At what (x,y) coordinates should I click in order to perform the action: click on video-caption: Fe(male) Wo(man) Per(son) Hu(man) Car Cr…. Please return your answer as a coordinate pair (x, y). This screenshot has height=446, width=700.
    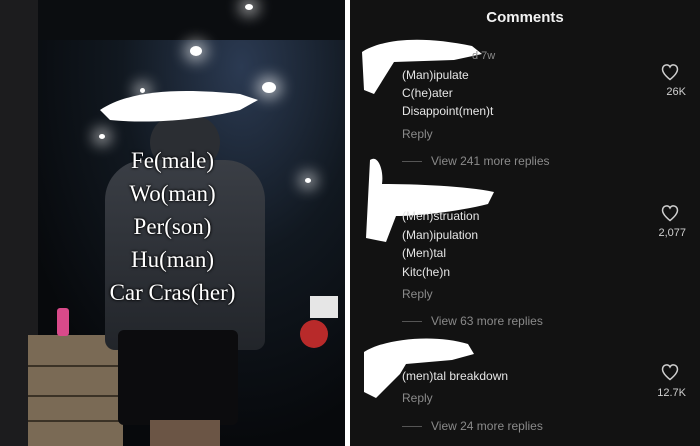
    Looking at the image, I should click on (172, 226).